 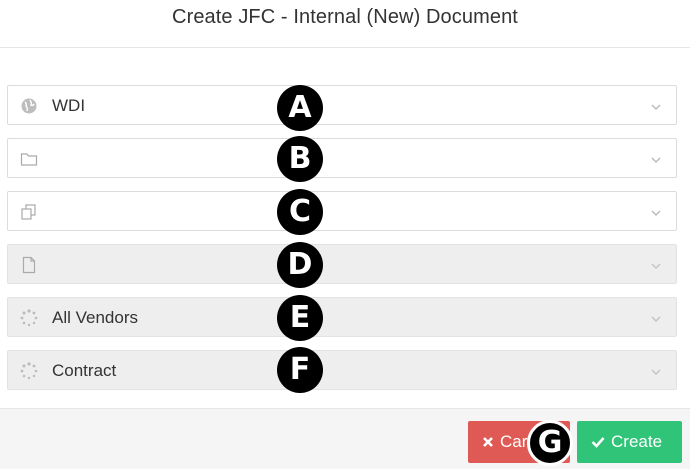 I want to click on check-icon, so click(x=598, y=442).